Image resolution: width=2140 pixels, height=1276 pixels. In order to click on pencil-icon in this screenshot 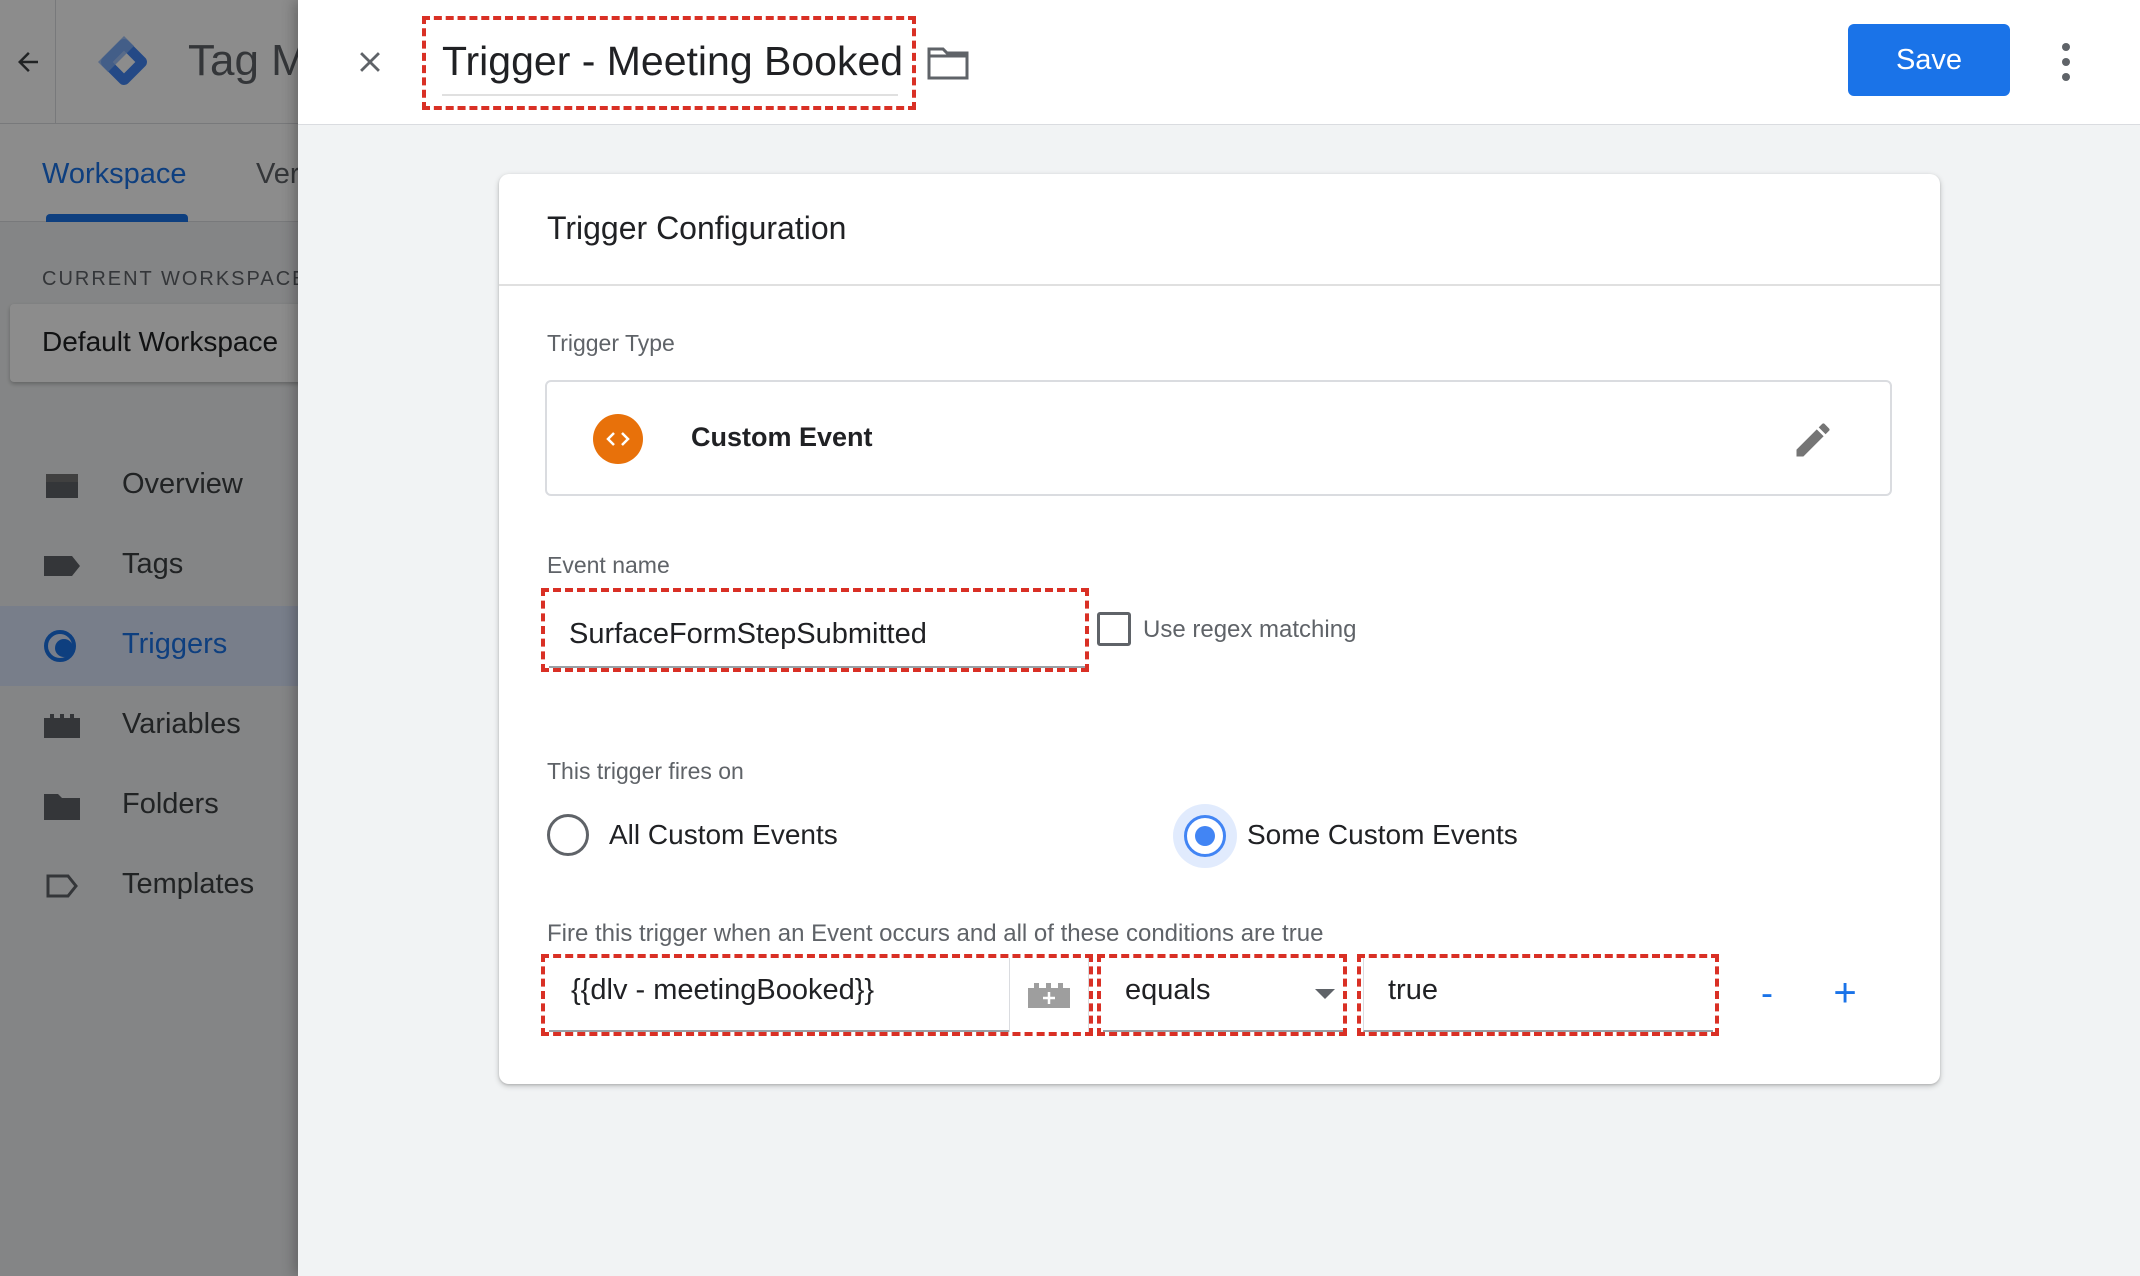, I will do `click(1813, 440)`.